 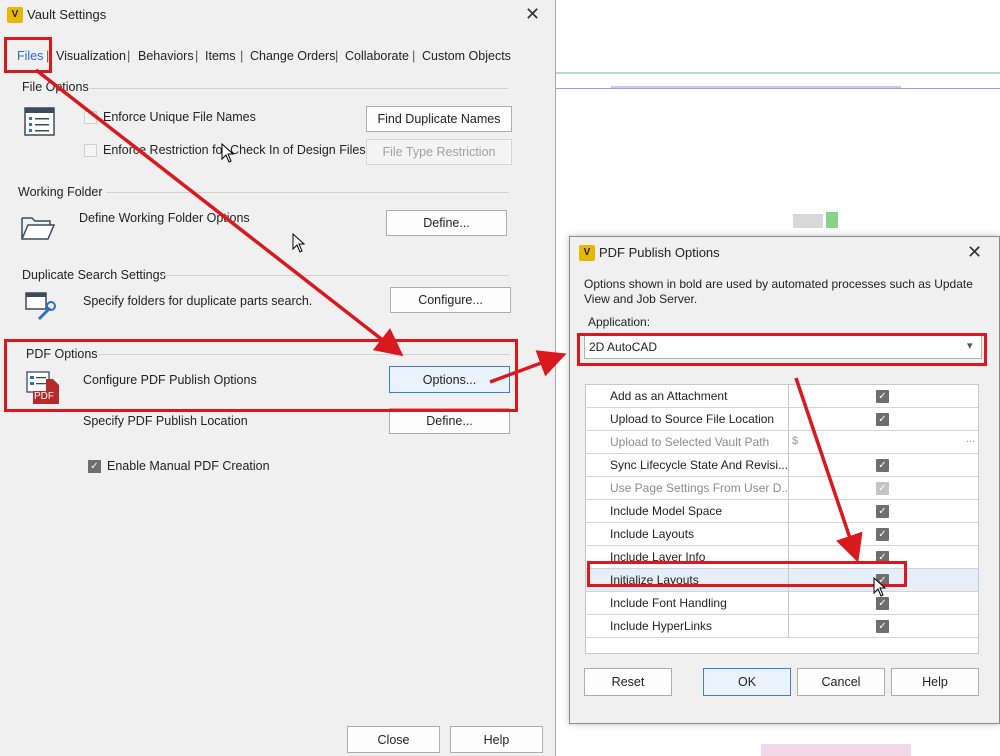 What do you see at coordinates (628, 682) in the screenshot?
I see `reset-button: Reset` at bounding box center [628, 682].